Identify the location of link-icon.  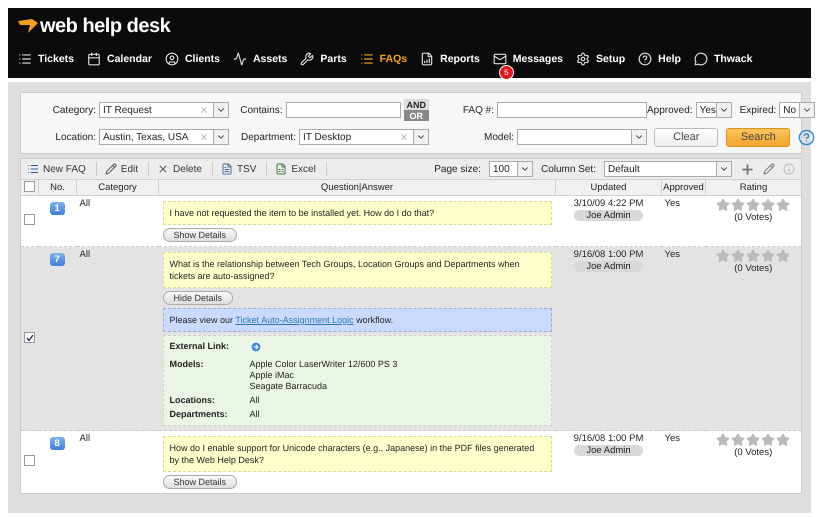
(256, 347).